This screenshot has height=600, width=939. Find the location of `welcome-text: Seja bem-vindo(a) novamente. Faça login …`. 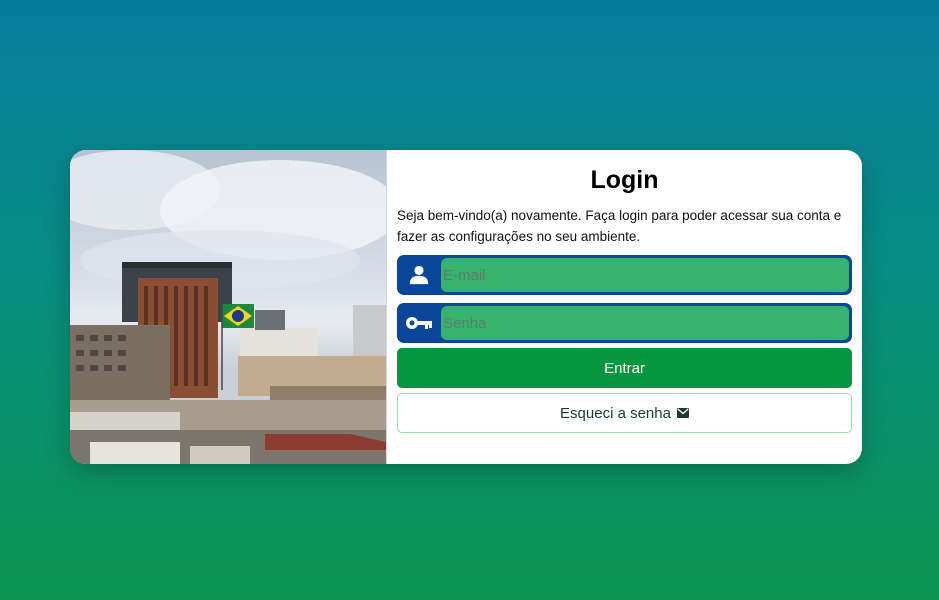

welcome-text: Seja bem-vindo(a) novamente. Faça login … is located at coordinates (619, 226).